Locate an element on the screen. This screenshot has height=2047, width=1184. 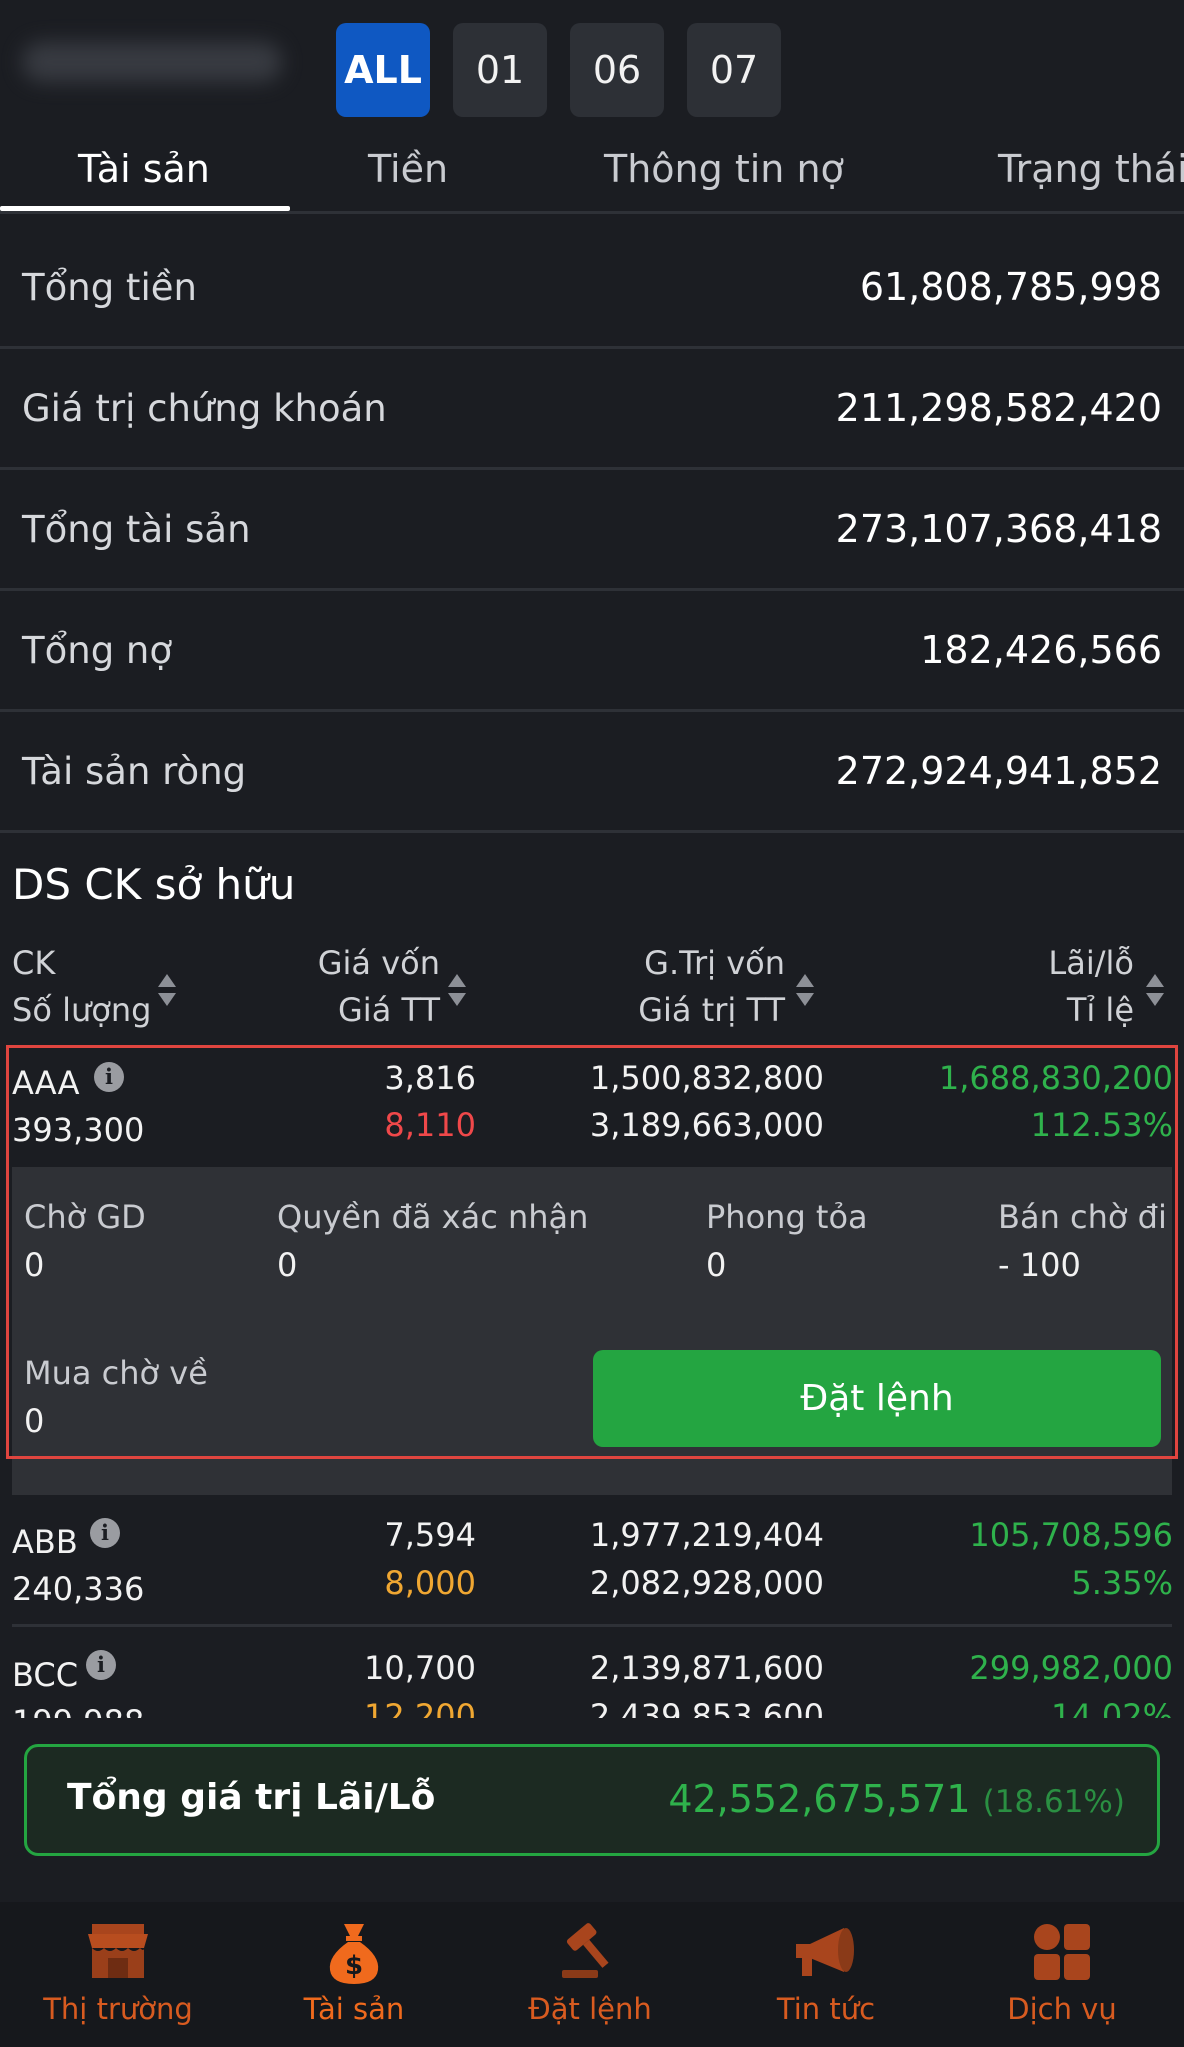
summary-row-securities-value: Giá trị chứng khoán 211,298,582,420 is located at coordinates (592, 409).